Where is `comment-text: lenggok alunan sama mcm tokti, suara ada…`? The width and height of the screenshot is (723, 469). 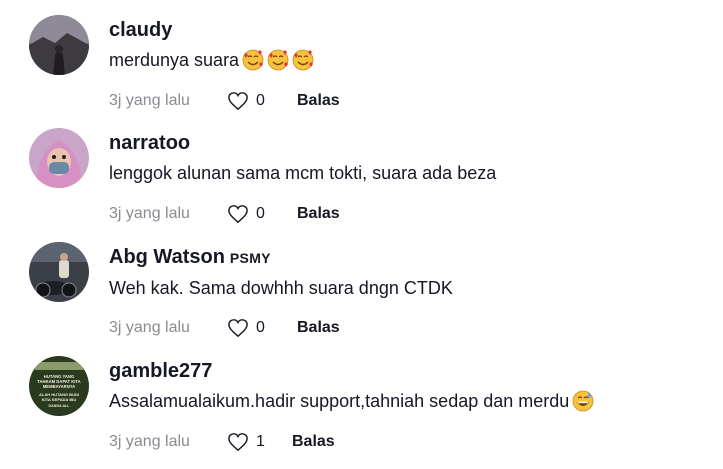 comment-text: lenggok alunan sama mcm tokti, suara ada… is located at coordinates (303, 173).